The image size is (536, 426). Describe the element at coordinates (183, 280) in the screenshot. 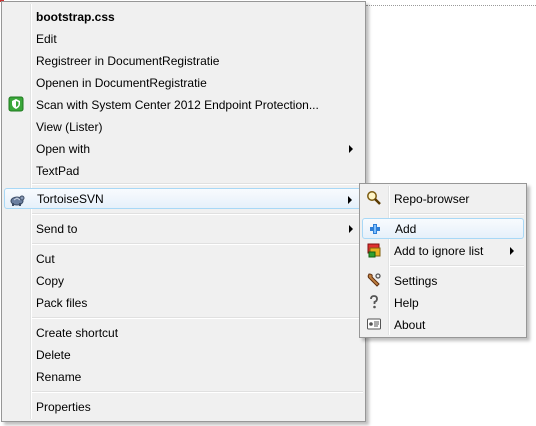

I see `menu-item-copy: Copy` at that location.